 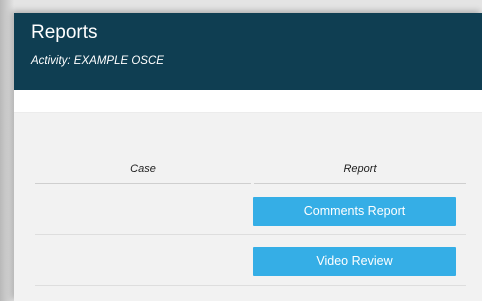 I want to click on comments-report-button: Comments Report, so click(x=354, y=211).